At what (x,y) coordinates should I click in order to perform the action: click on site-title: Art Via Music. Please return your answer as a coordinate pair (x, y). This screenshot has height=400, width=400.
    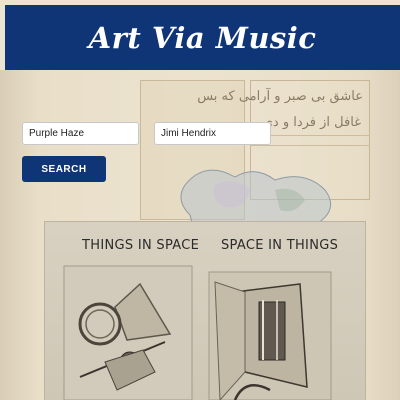
    Looking at the image, I should click on (202, 37).